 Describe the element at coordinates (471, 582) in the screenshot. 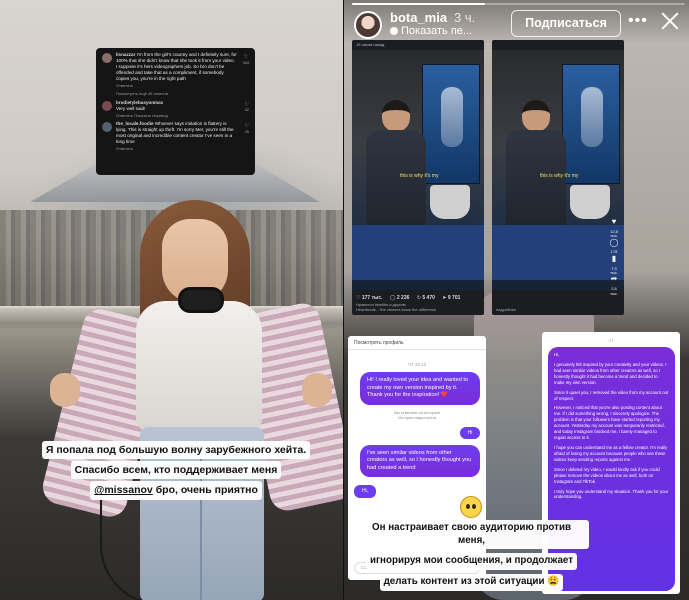

I see `caption-line-3: делать контент из этой ситуации 😩` at that location.